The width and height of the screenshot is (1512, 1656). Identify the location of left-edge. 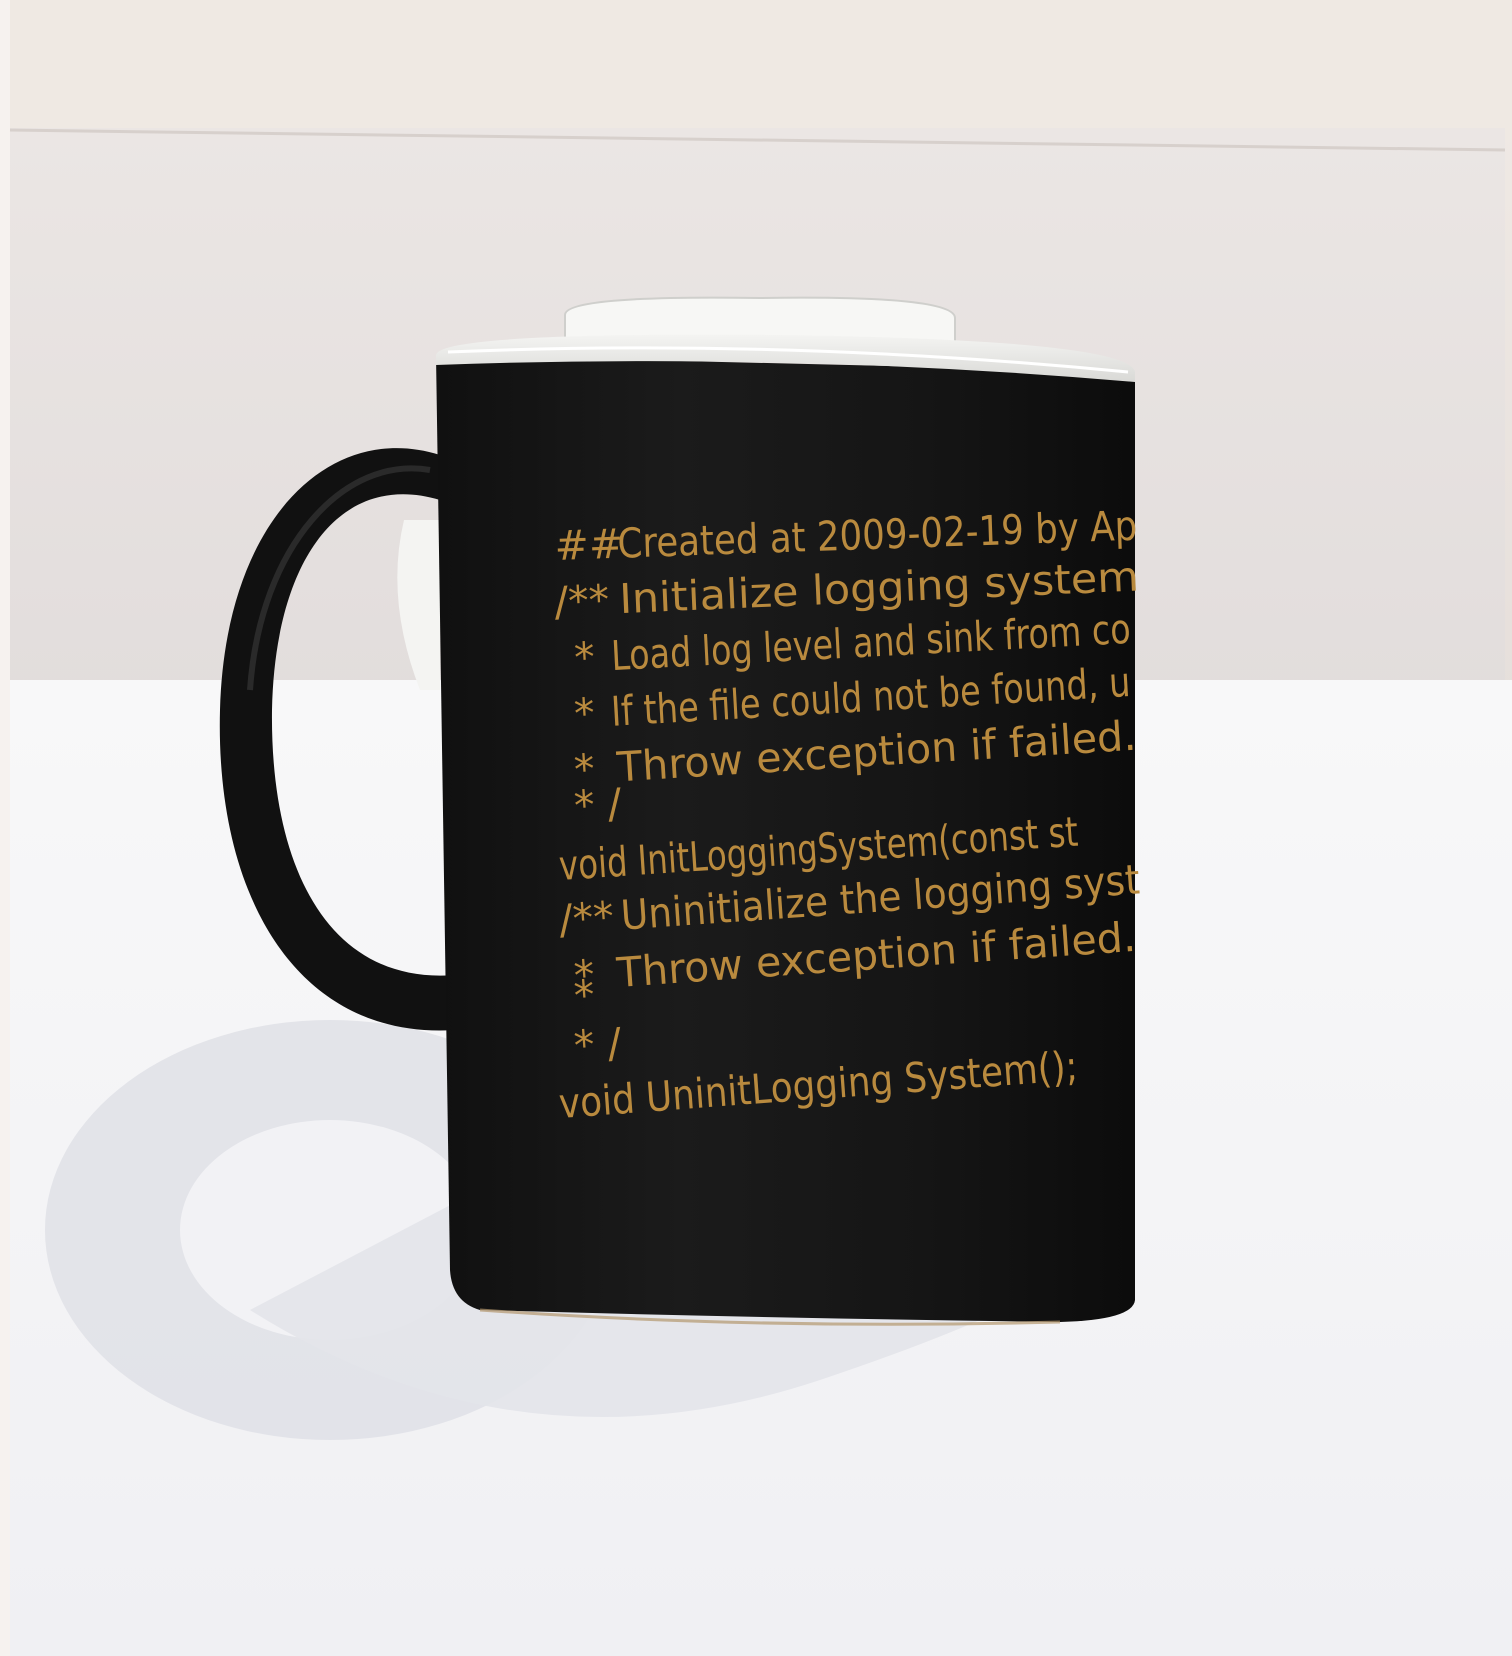
(5, 828).